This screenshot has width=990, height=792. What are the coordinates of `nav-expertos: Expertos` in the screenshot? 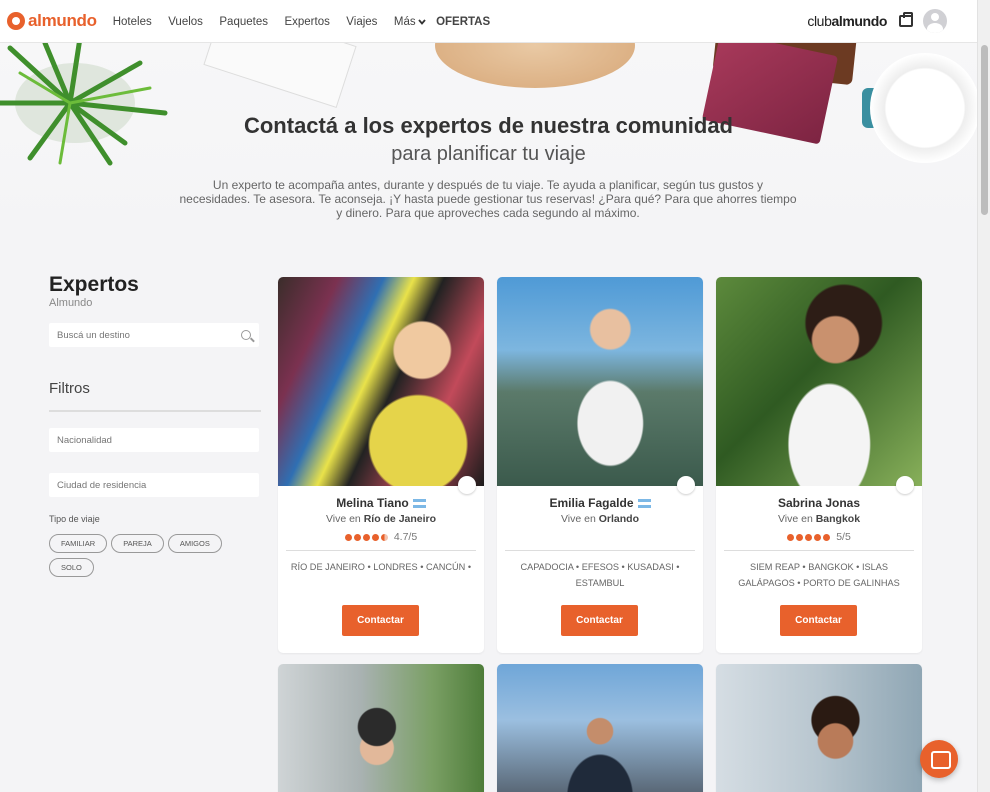 It's located at (306, 22).